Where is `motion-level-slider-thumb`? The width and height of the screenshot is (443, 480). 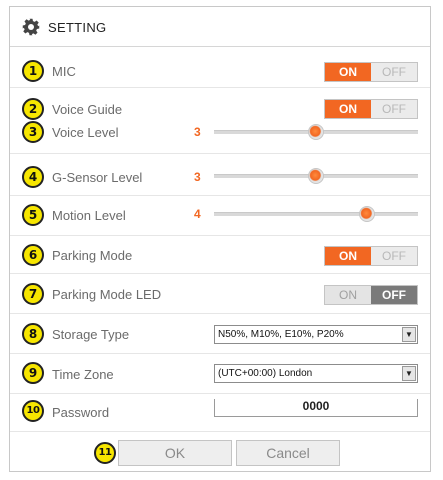 motion-level-slider-thumb is located at coordinates (367, 214).